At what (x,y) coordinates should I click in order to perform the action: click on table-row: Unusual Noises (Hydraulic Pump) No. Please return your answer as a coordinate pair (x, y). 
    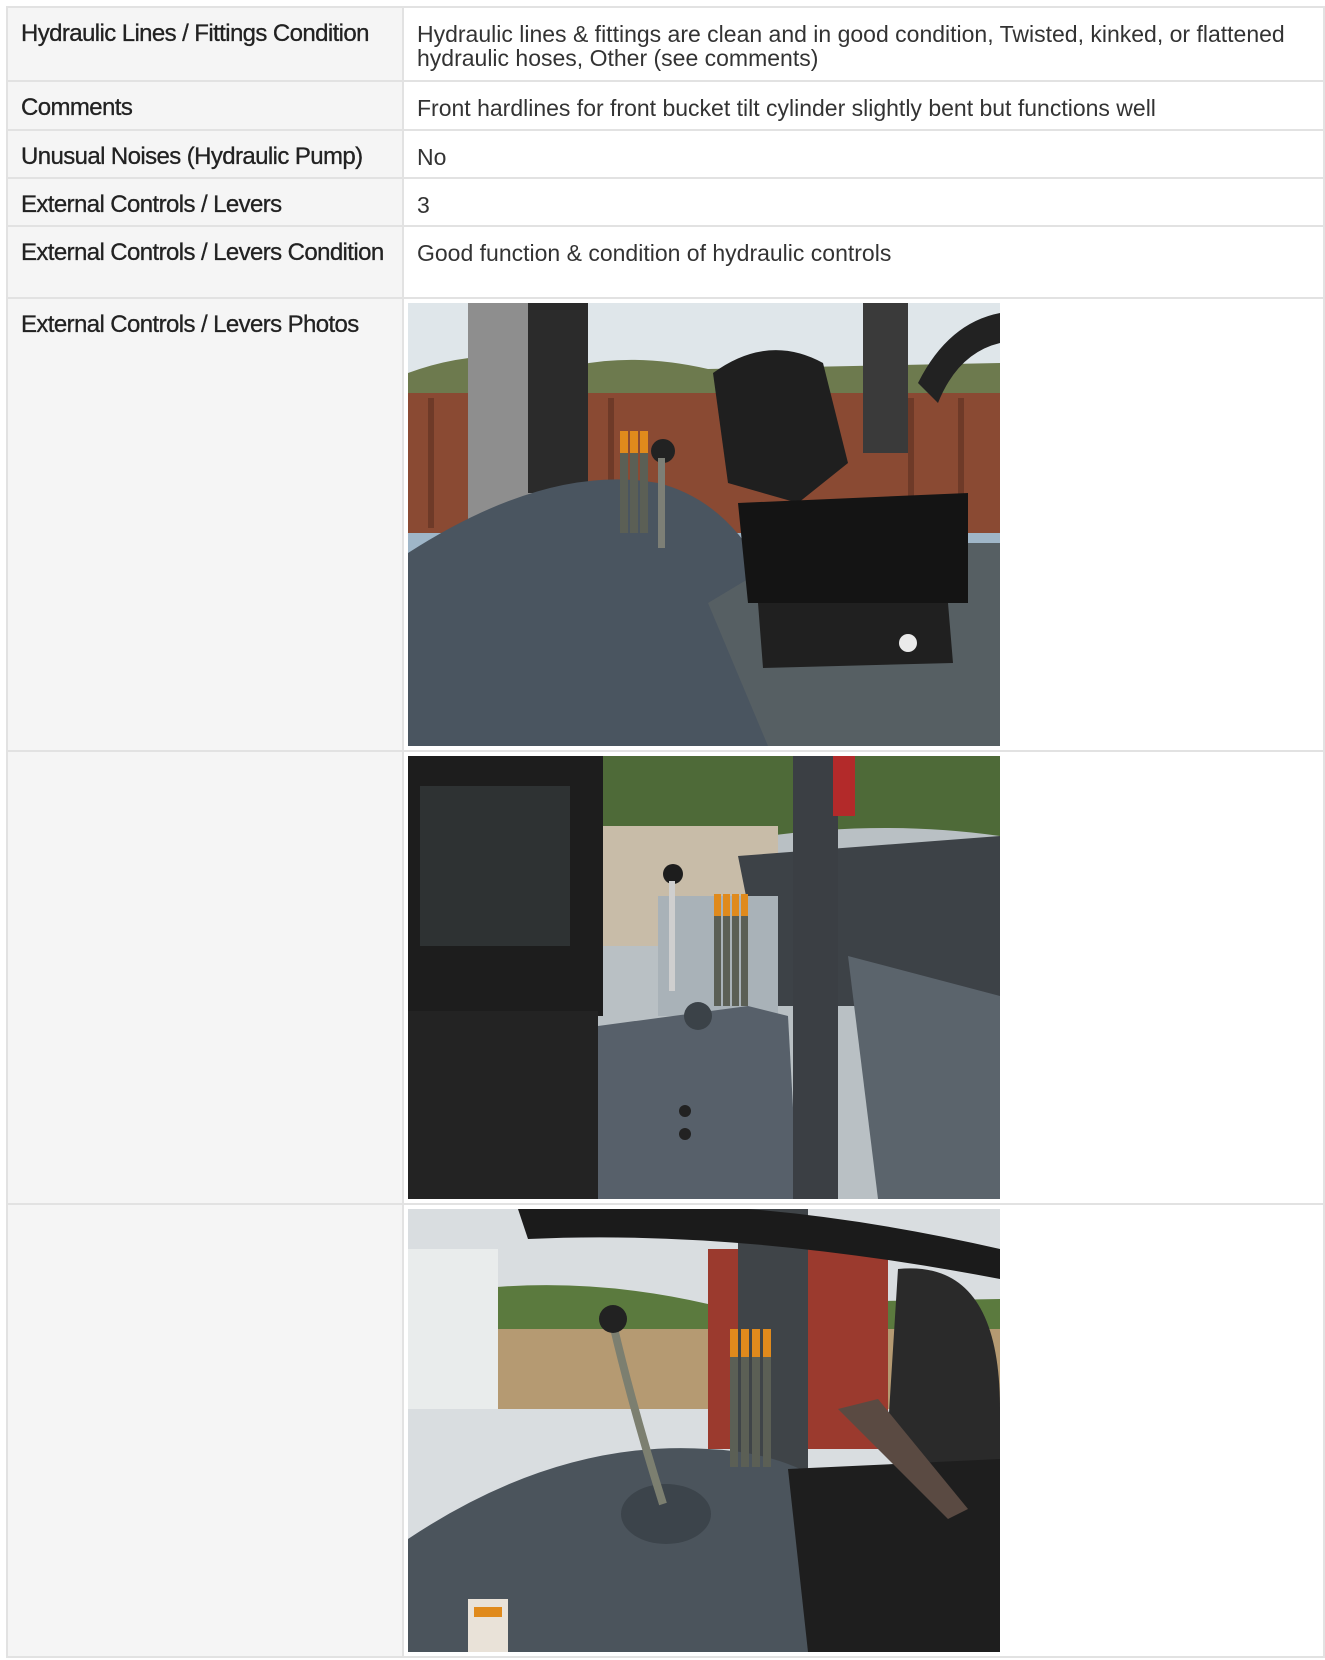
    Looking at the image, I should click on (665, 154).